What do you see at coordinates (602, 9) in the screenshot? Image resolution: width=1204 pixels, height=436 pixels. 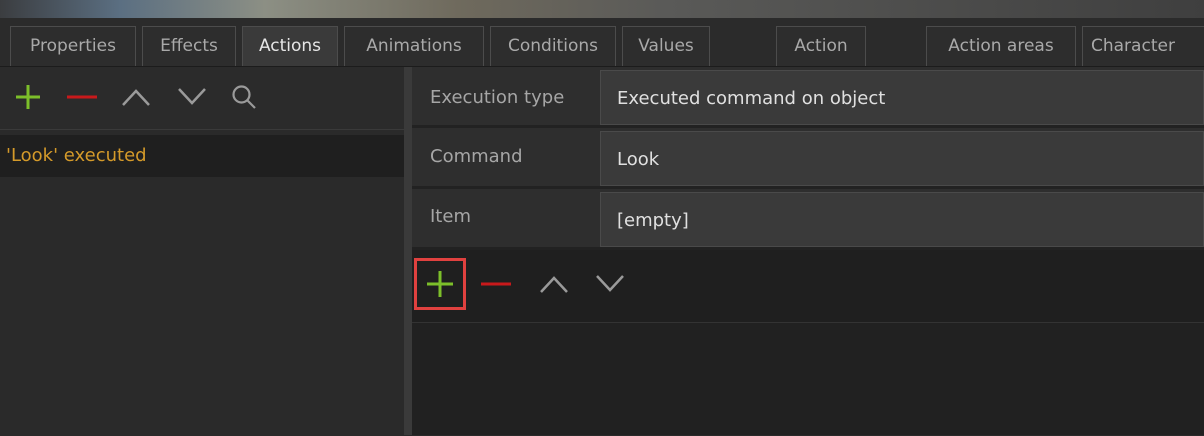 I see `window-top-strip` at bounding box center [602, 9].